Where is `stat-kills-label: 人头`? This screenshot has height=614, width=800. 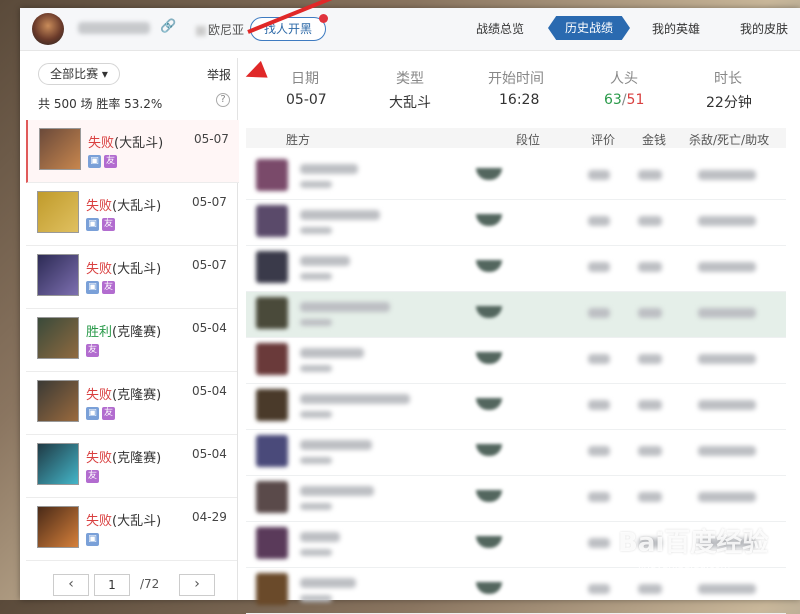 stat-kills-label: 人头 is located at coordinates (624, 79).